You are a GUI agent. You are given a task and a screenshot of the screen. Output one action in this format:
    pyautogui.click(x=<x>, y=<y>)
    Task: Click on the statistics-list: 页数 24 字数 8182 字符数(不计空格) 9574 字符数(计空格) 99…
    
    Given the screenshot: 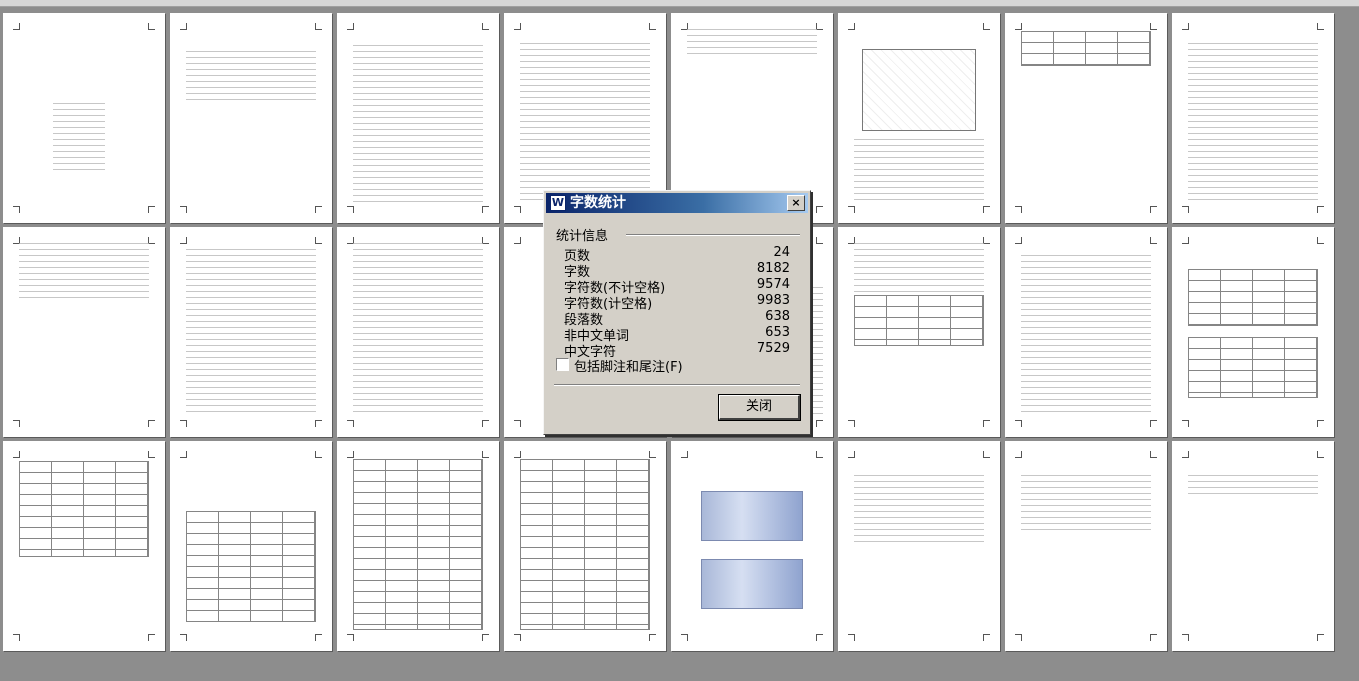 What is the action you would take?
    pyautogui.click(x=677, y=302)
    